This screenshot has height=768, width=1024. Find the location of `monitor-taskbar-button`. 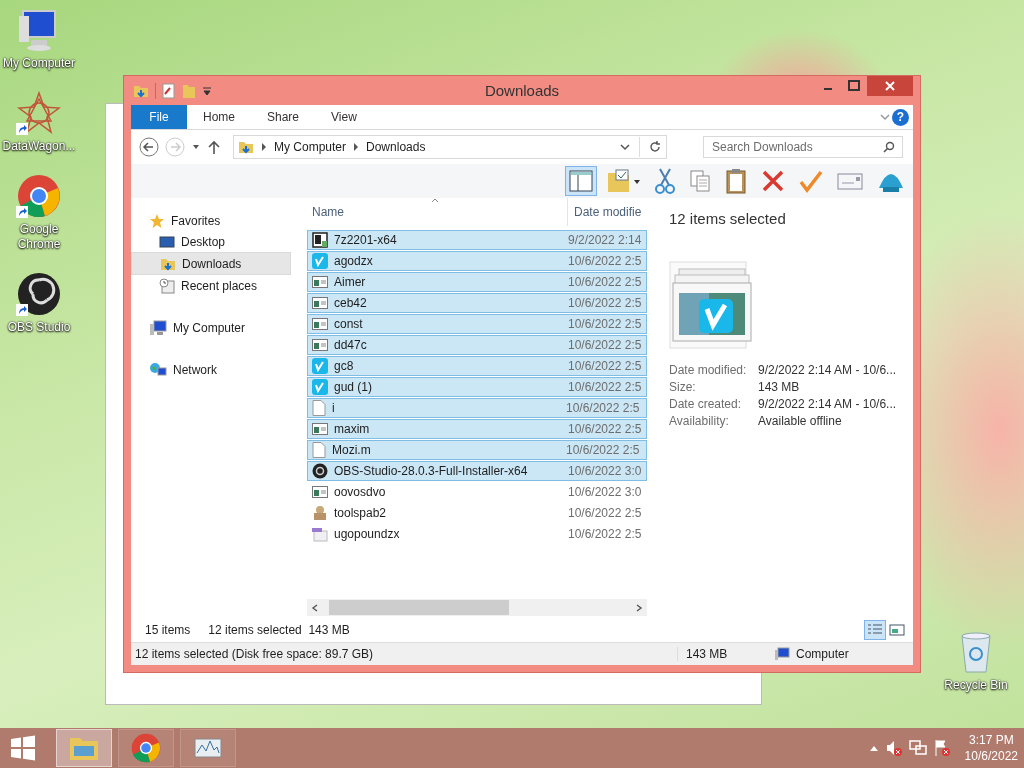

monitor-taskbar-button is located at coordinates (208, 748).